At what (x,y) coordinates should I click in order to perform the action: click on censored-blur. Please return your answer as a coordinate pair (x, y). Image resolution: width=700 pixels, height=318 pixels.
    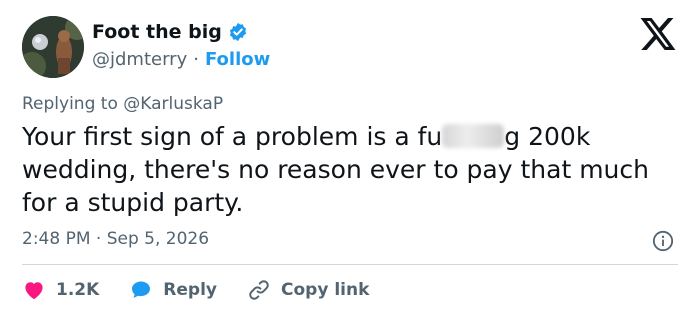
    Looking at the image, I should click on (473, 136).